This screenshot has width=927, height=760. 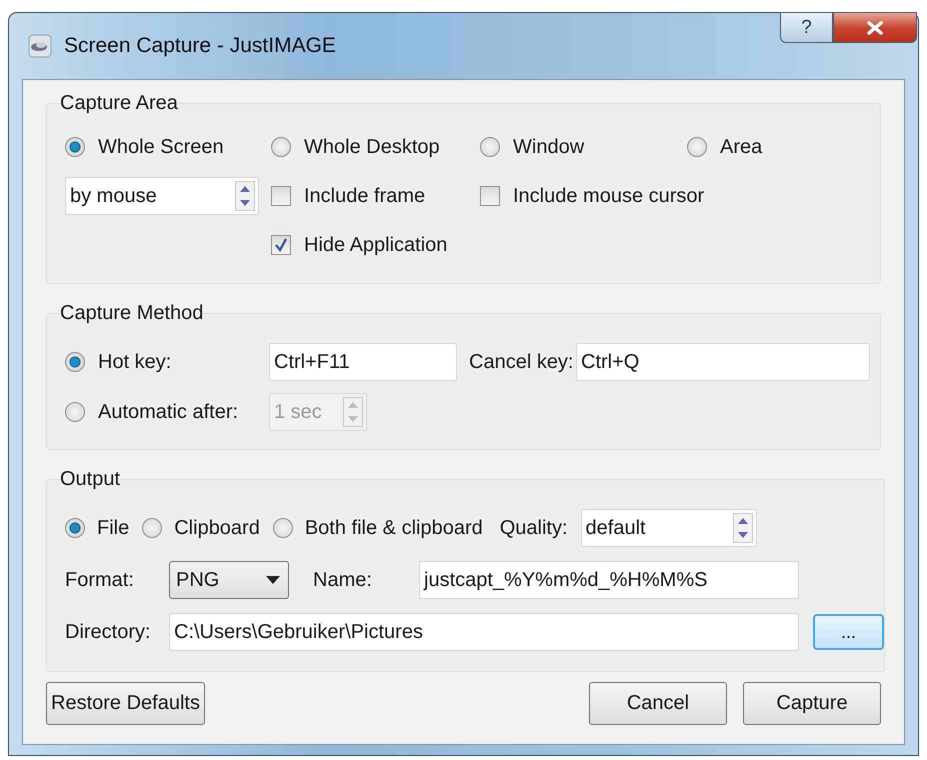 I want to click on cancel-key-field: Ctrl+Q, so click(x=723, y=362).